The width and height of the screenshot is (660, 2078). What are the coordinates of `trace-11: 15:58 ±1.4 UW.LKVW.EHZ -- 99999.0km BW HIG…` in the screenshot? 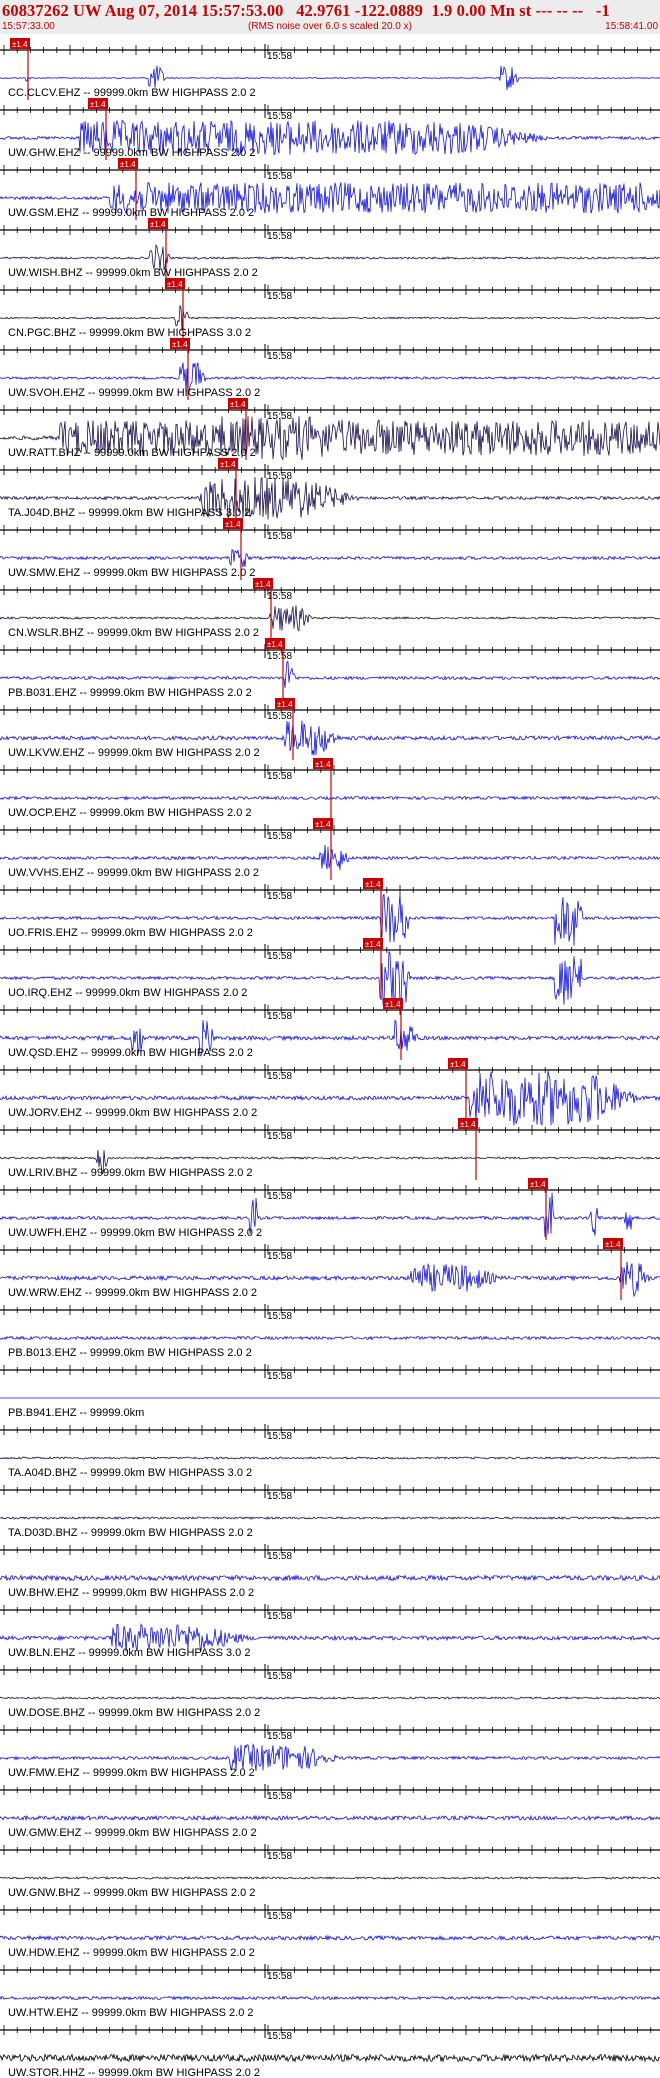 It's located at (330, 729).